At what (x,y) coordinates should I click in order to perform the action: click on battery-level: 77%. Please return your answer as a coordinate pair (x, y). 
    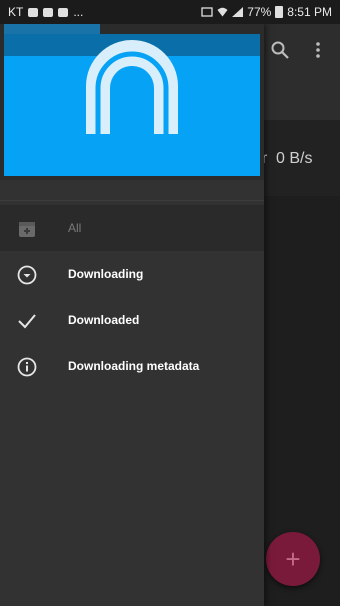
    Looking at the image, I should click on (259, 12).